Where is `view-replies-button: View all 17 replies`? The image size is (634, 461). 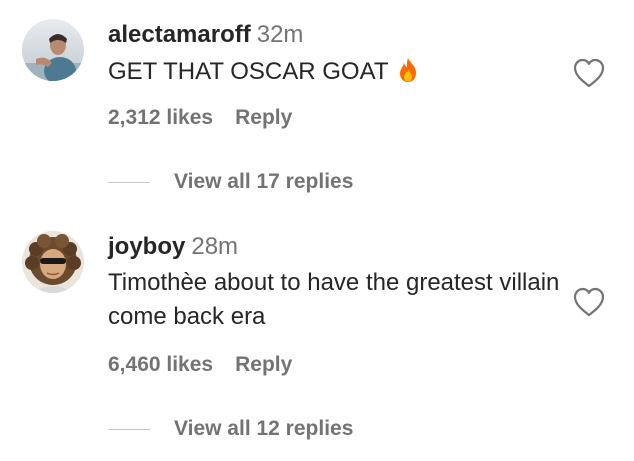
view-replies-button: View all 17 replies is located at coordinates (230, 182).